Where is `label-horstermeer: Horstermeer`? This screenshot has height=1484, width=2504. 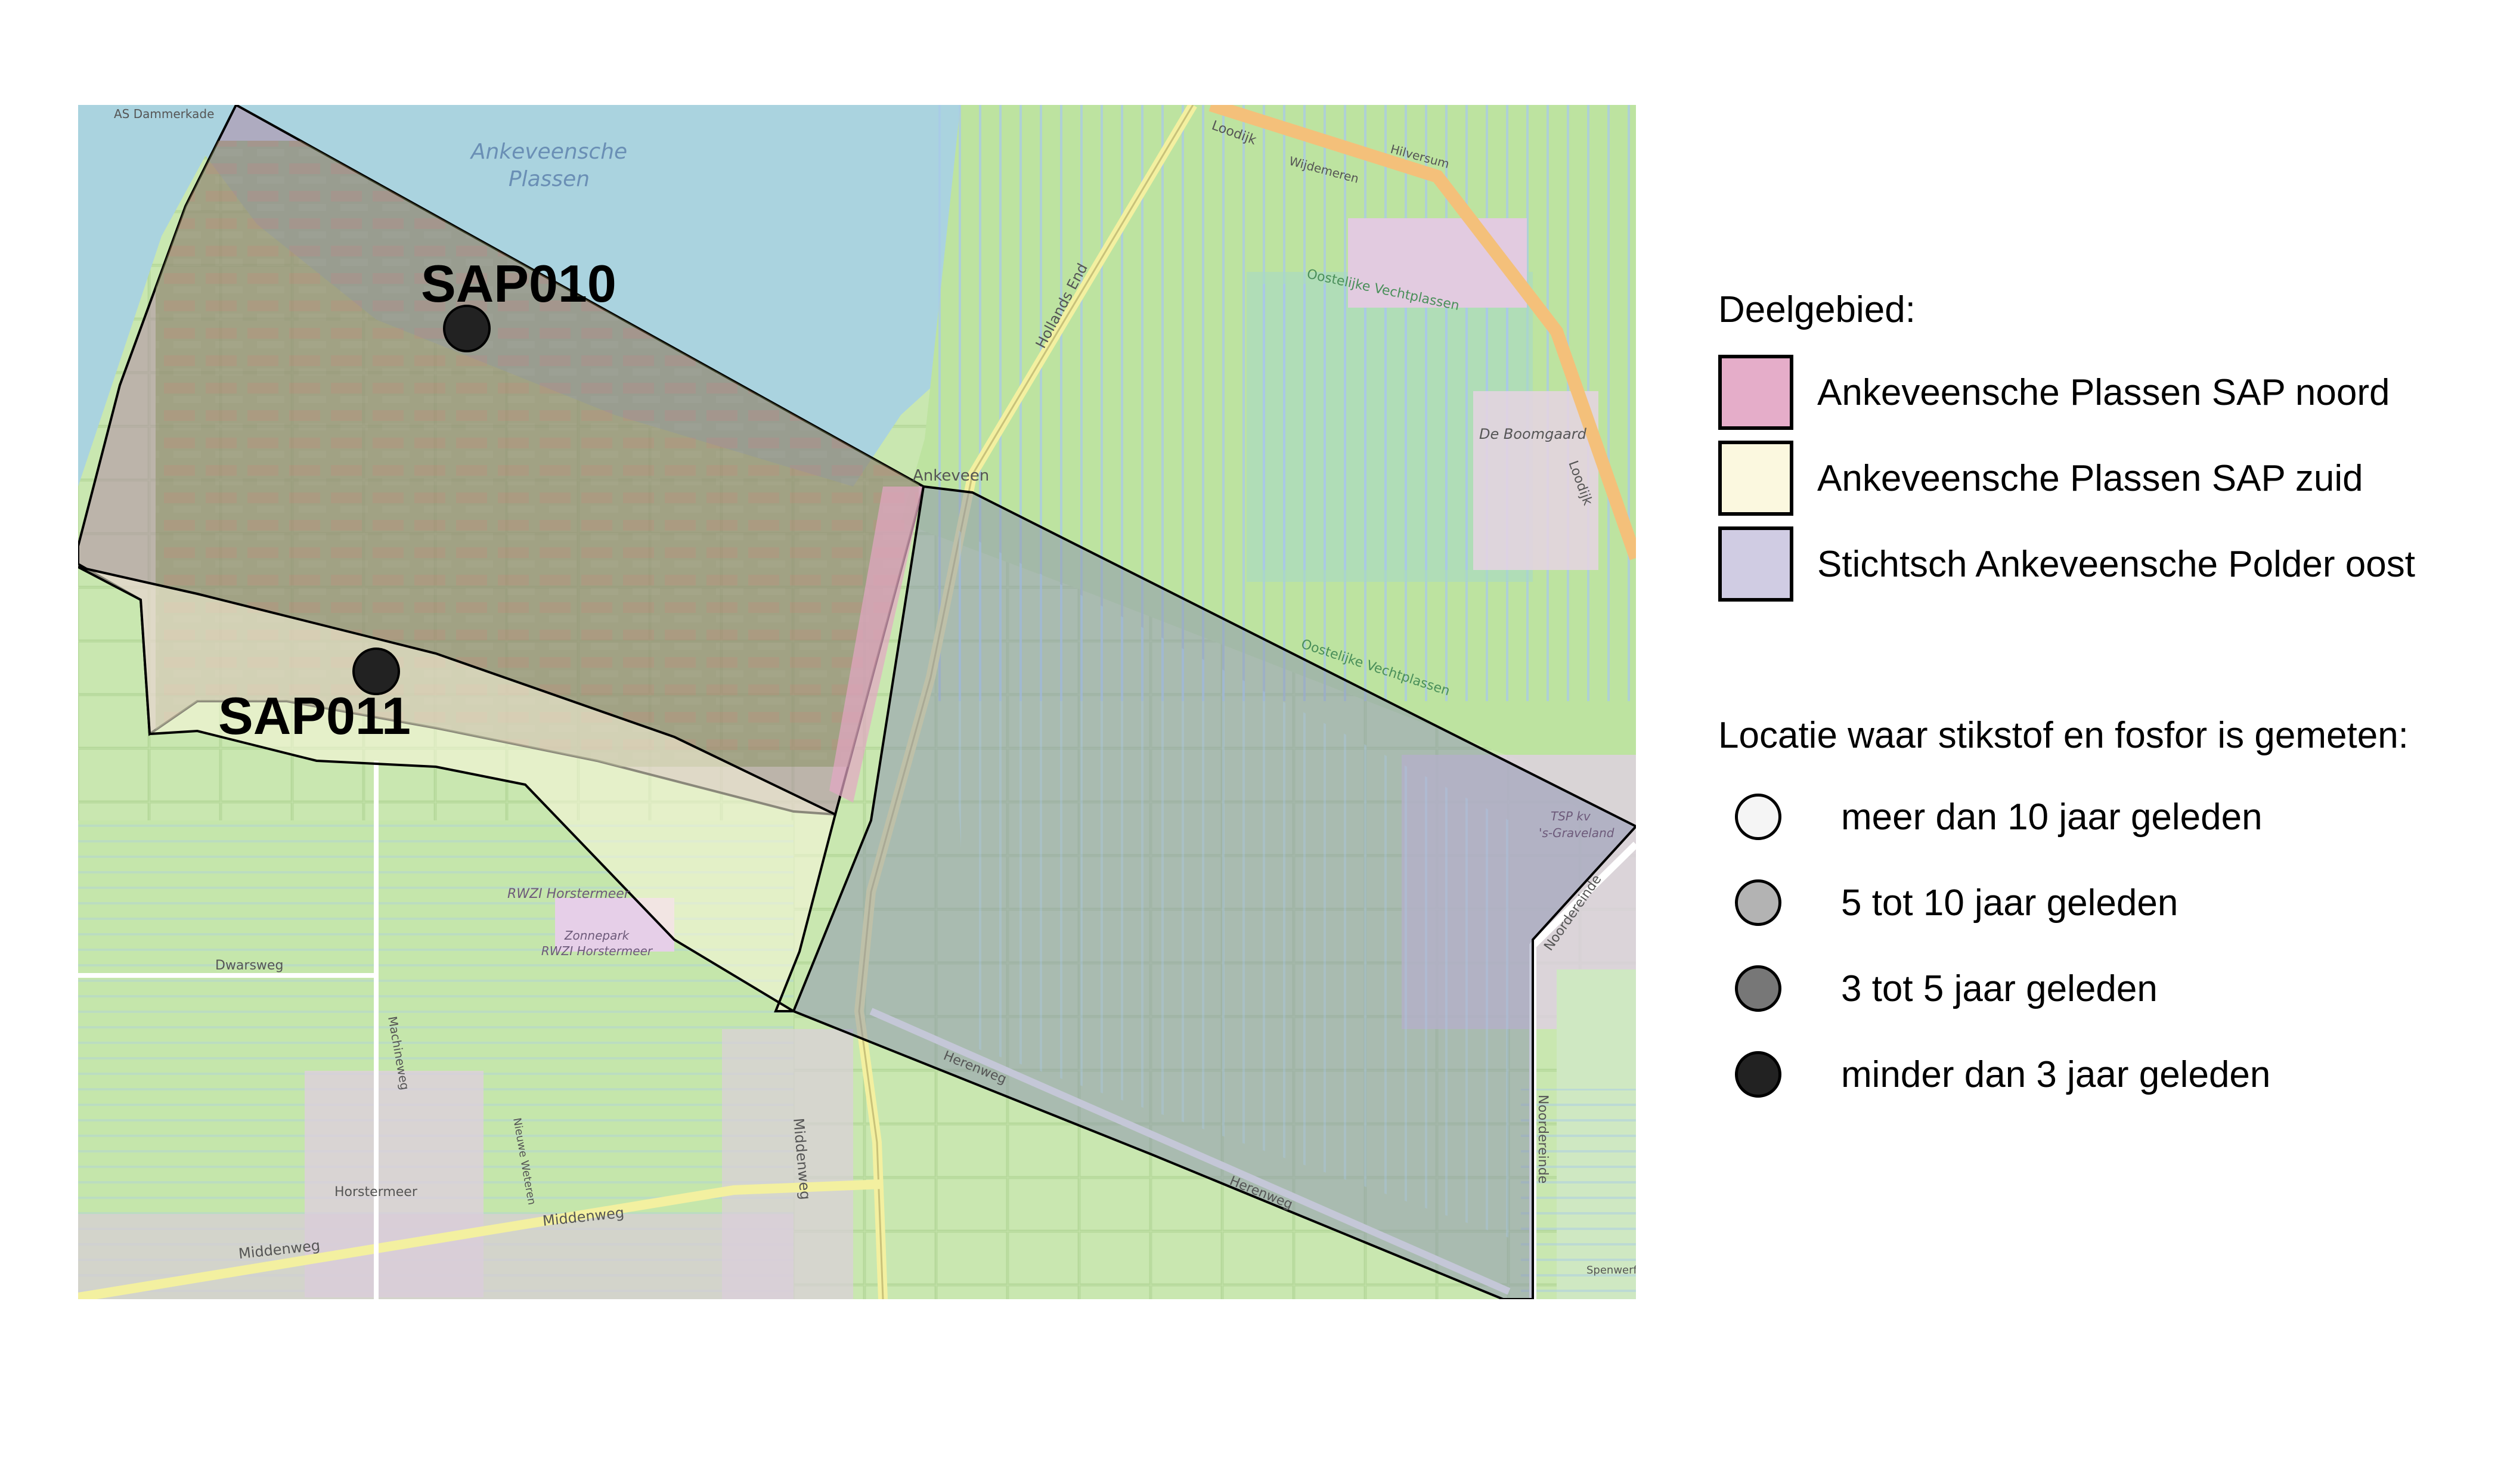 label-horstermeer: Horstermeer is located at coordinates (376, 1192).